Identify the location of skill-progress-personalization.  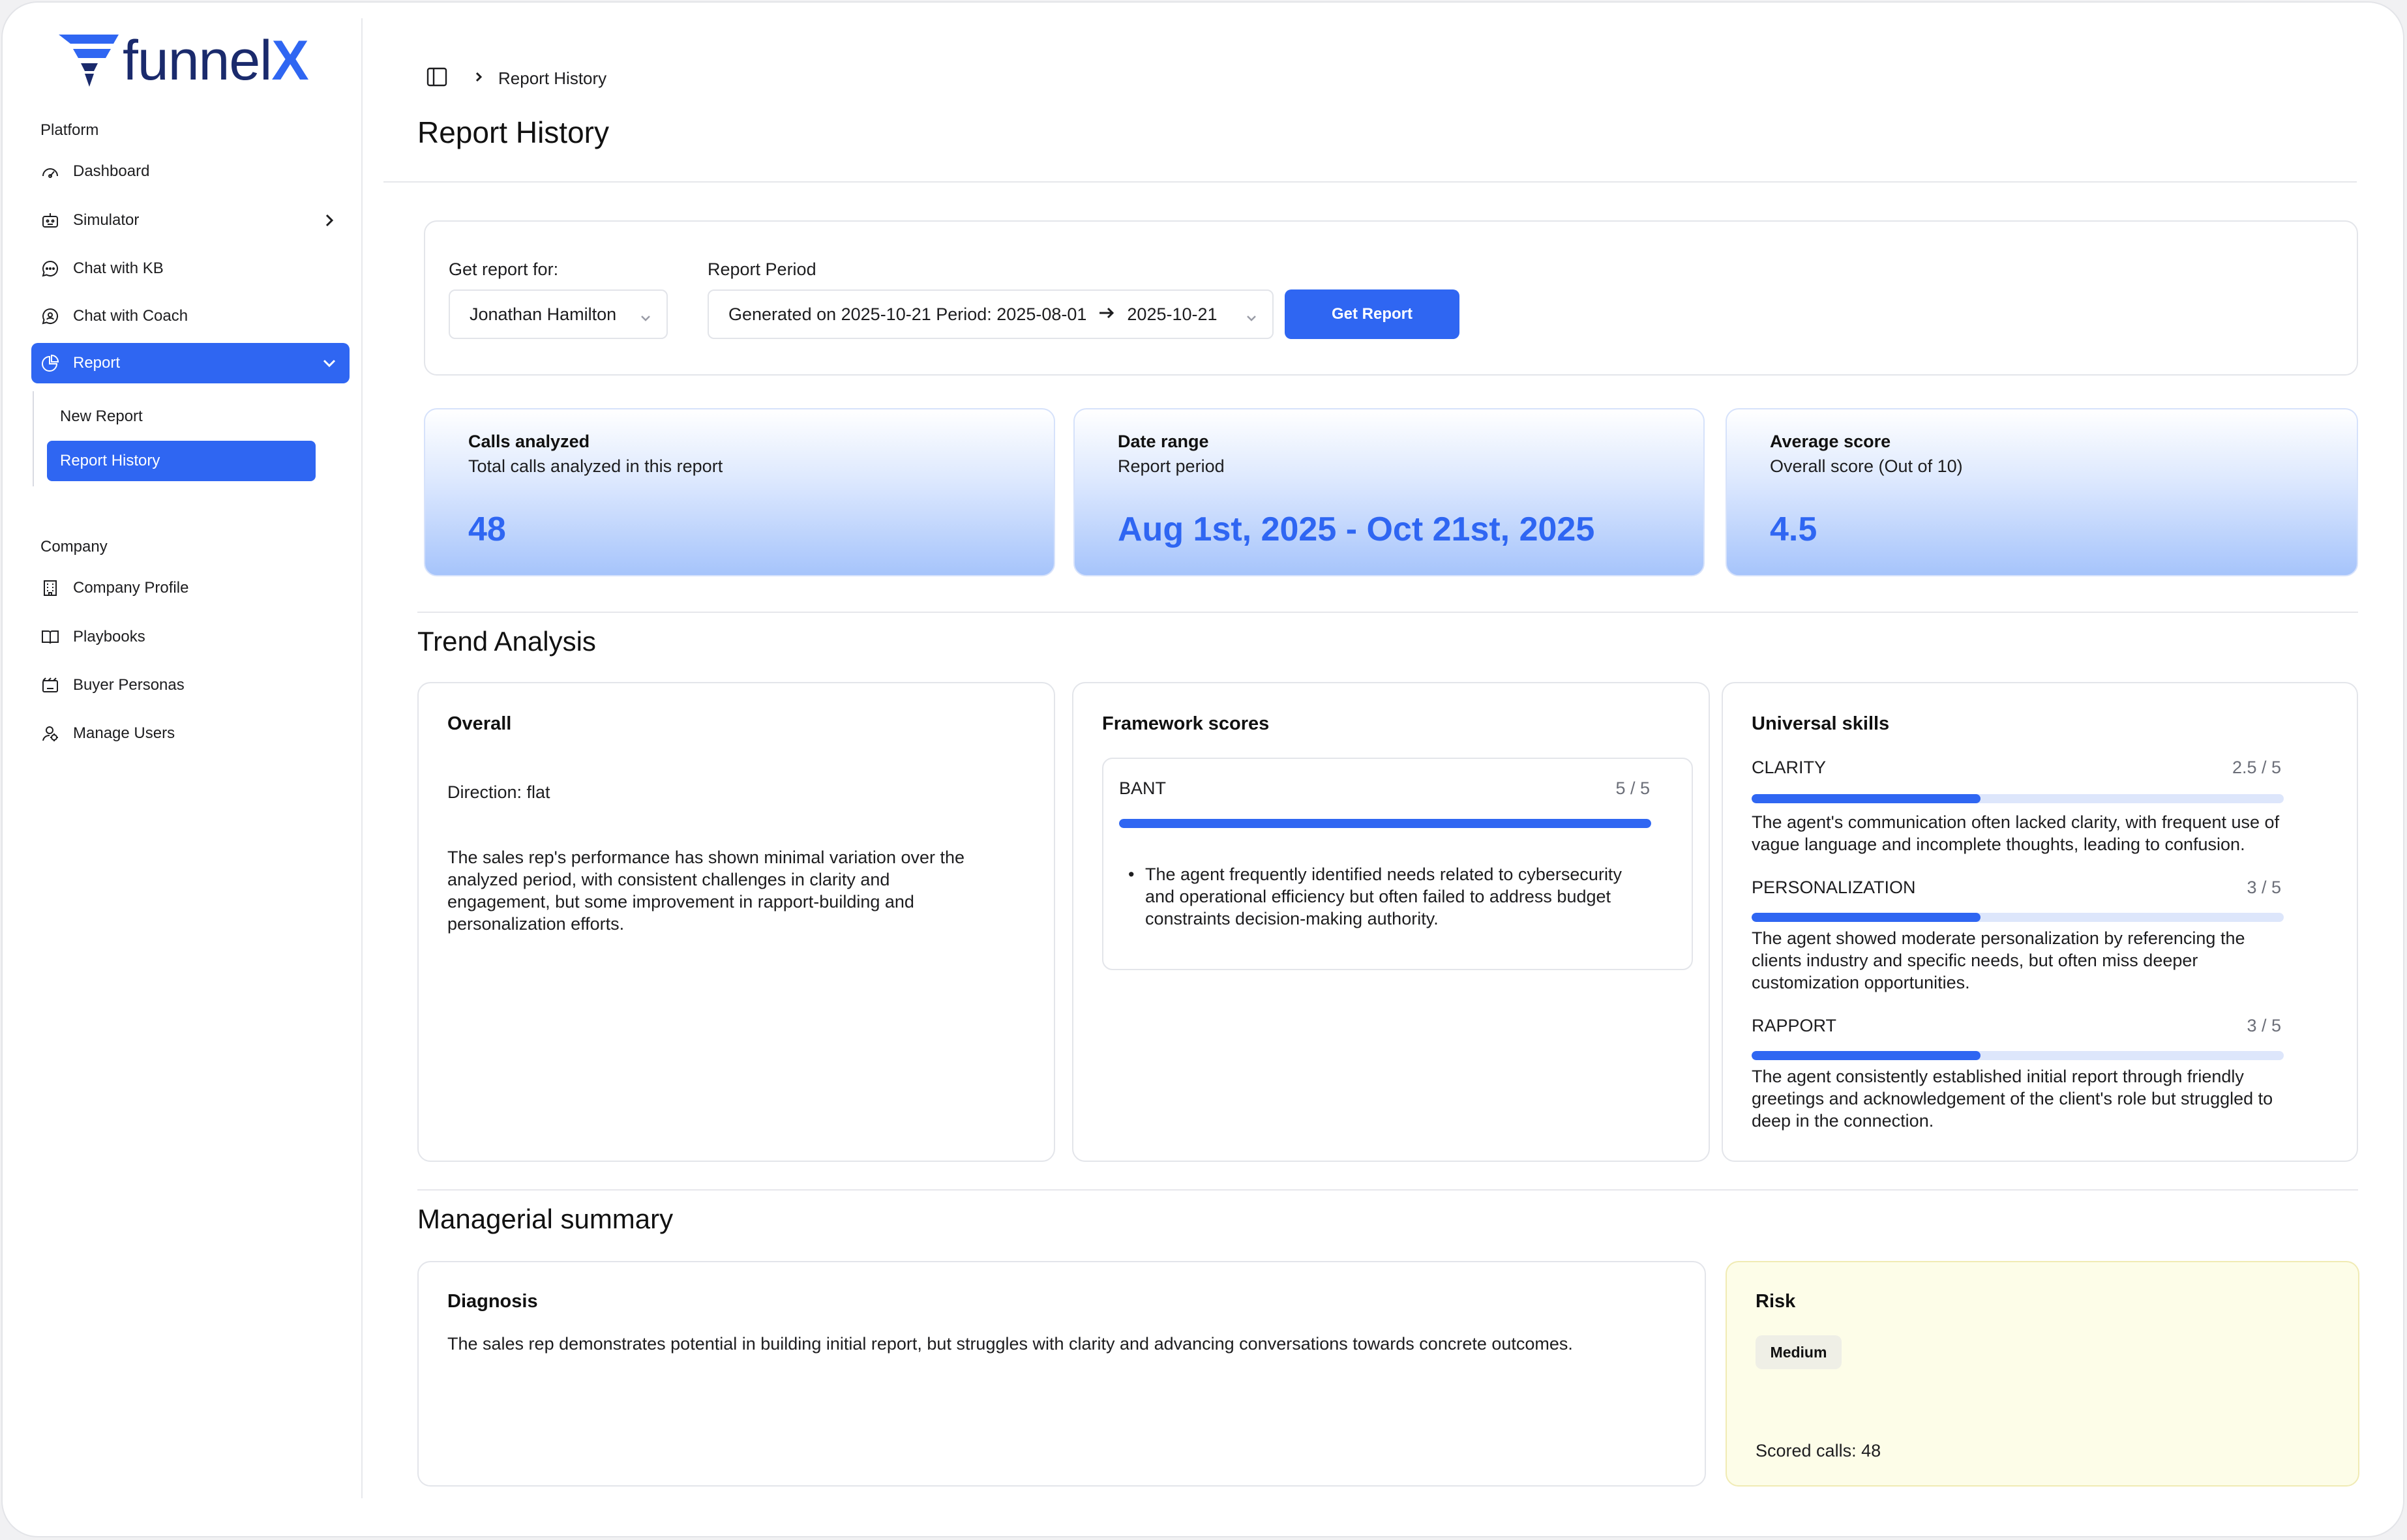
(2018, 917).